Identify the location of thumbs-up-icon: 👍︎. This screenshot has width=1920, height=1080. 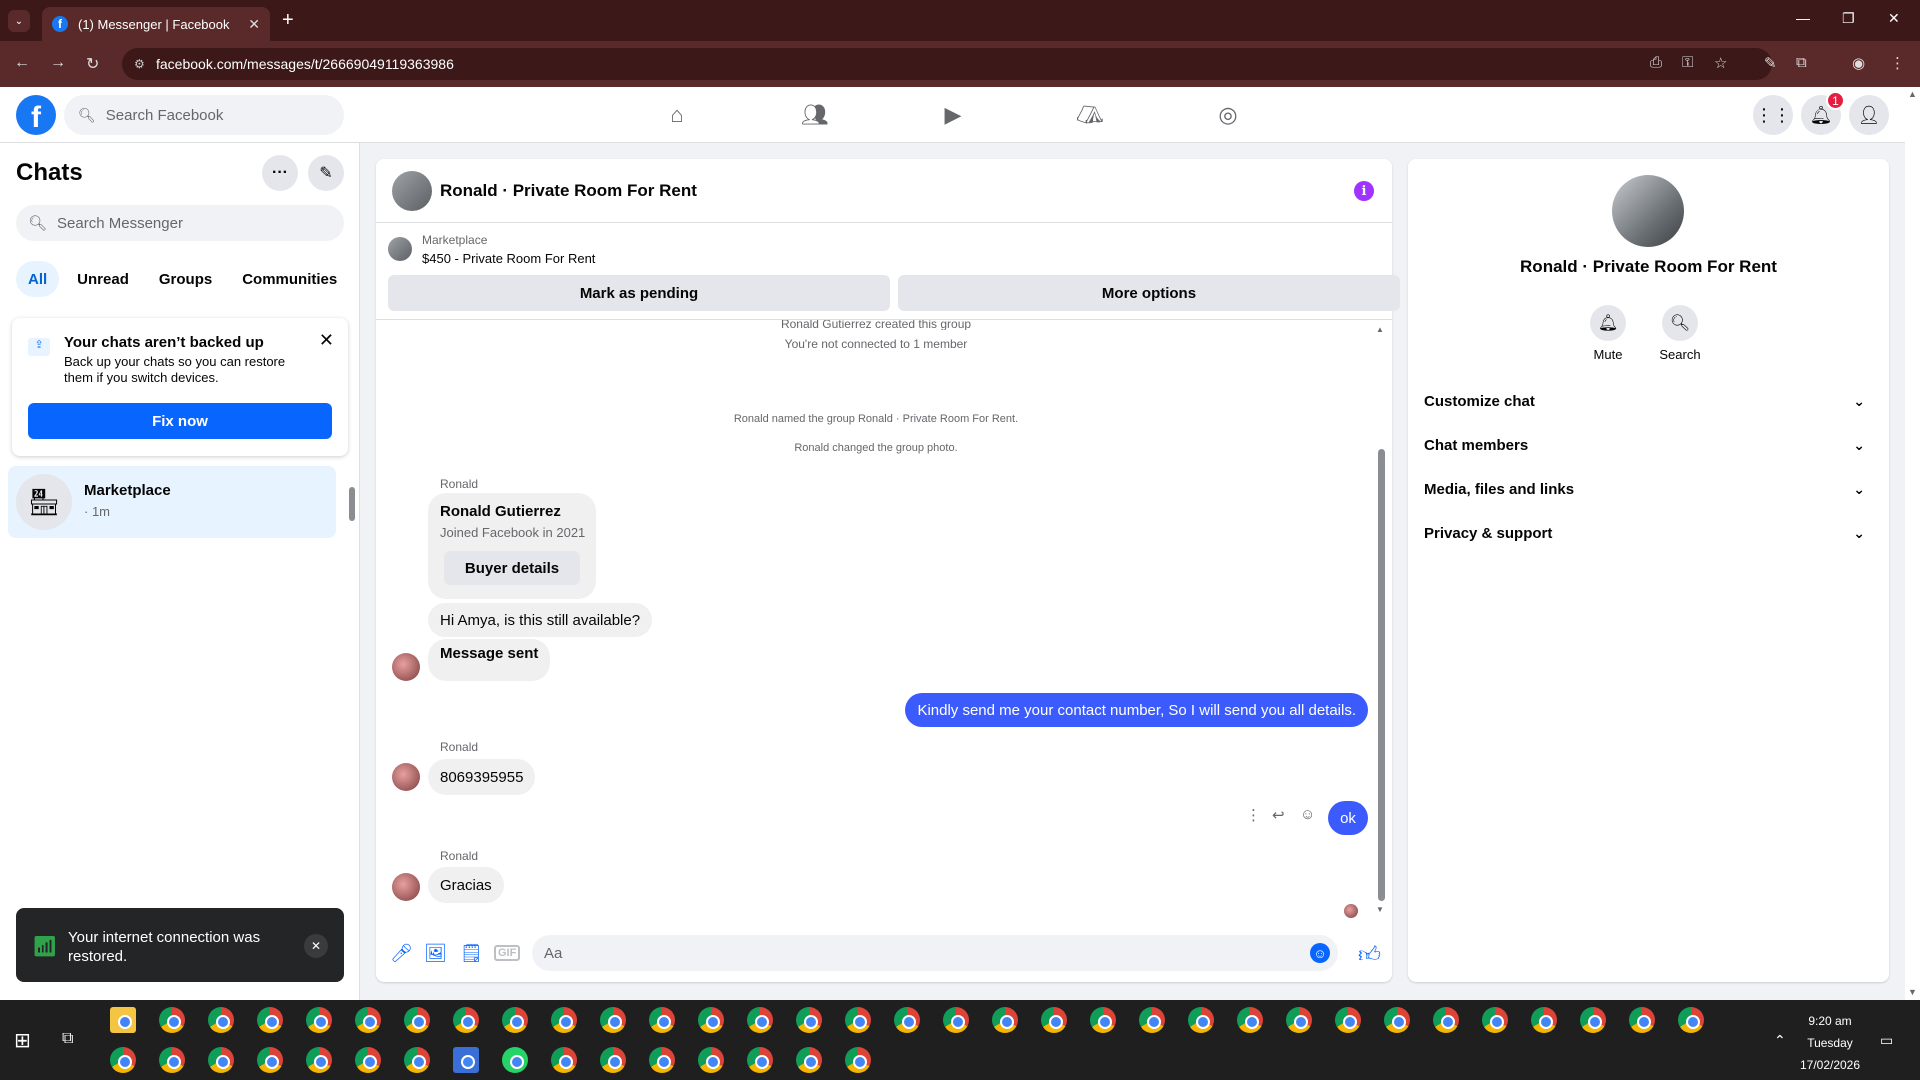
(1369, 954).